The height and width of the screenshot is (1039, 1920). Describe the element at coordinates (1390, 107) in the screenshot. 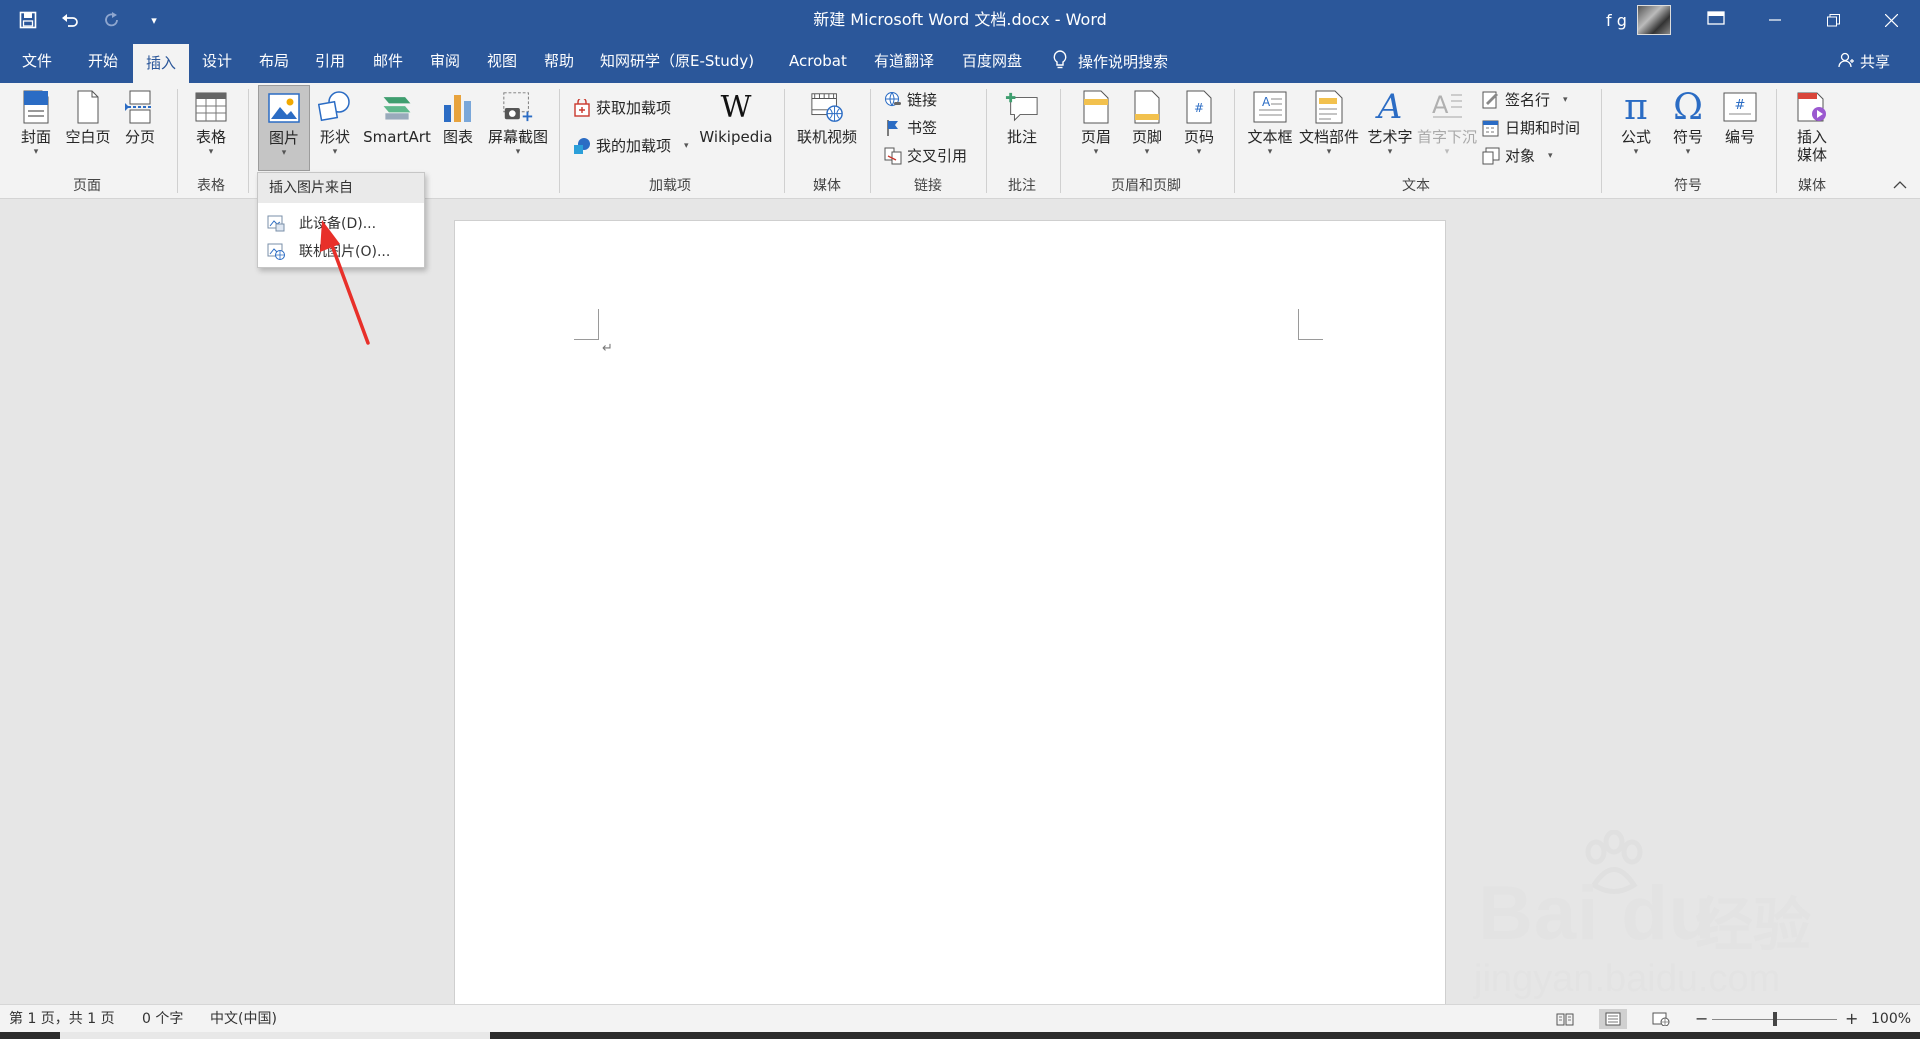

I see `wordart-icon: A` at that location.